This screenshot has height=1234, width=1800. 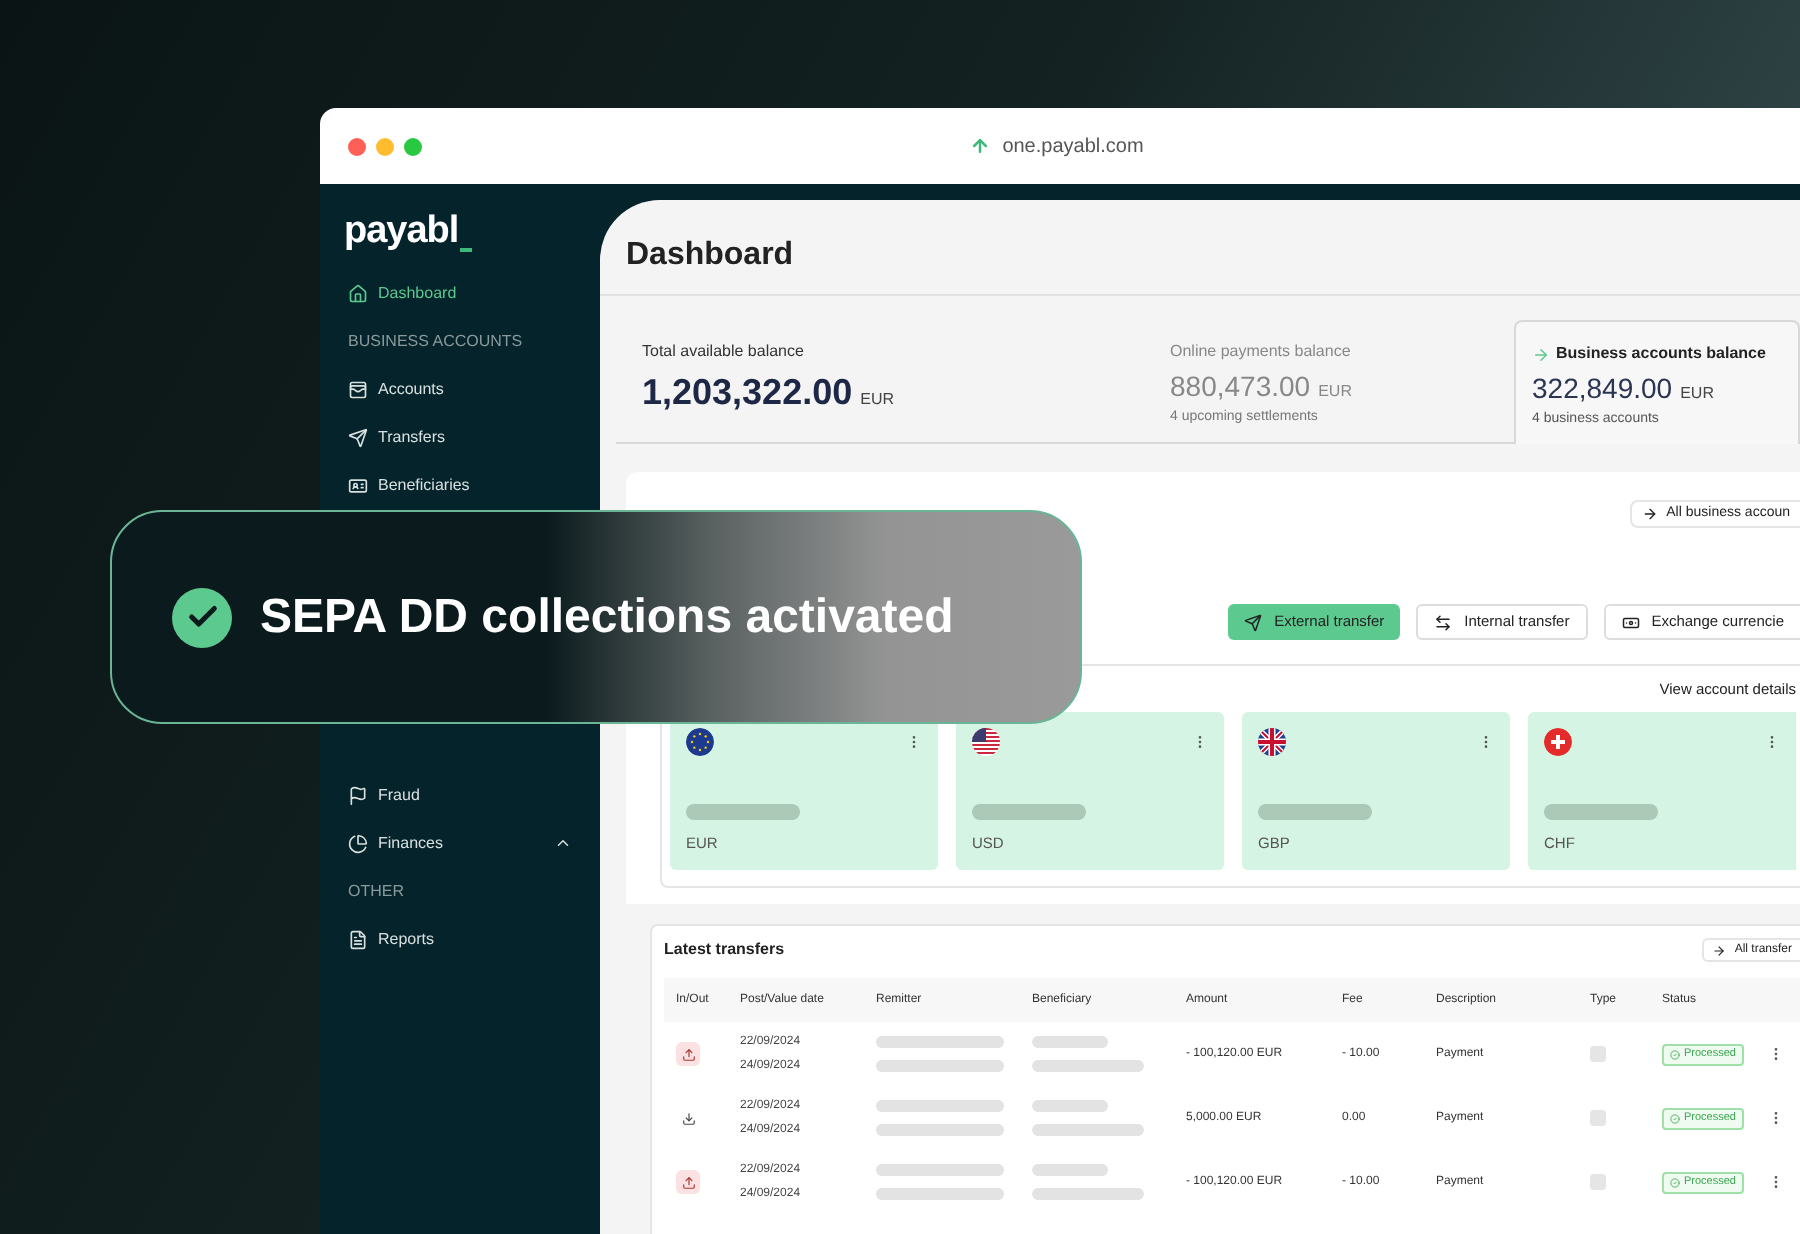 What do you see at coordinates (980, 146) in the screenshot?
I see `arrow-up-icon` at bounding box center [980, 146].